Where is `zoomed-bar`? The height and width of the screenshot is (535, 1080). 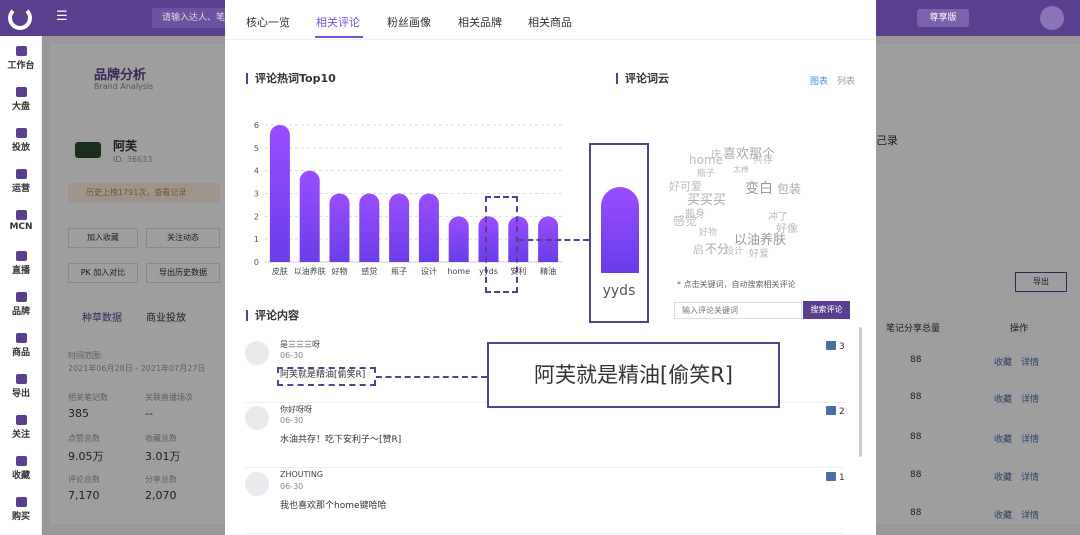
zoomed-bar is located at coordinates (620, 230).